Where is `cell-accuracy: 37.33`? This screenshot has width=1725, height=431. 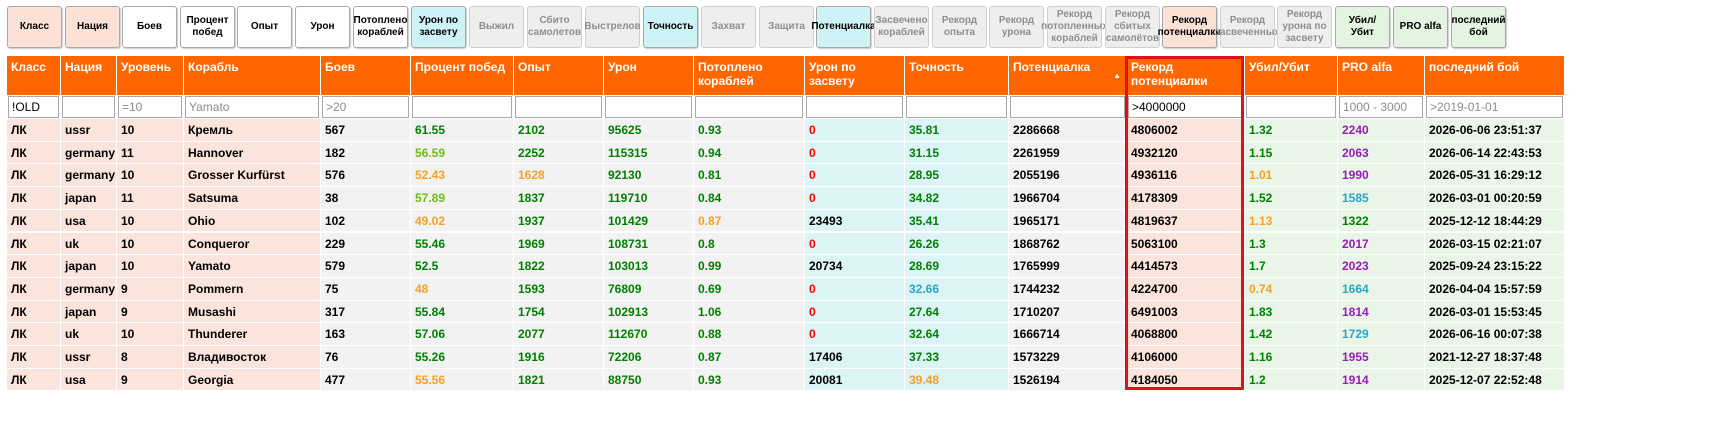 cell-accuracy: 37.33 is located at coordinates (957, 357).